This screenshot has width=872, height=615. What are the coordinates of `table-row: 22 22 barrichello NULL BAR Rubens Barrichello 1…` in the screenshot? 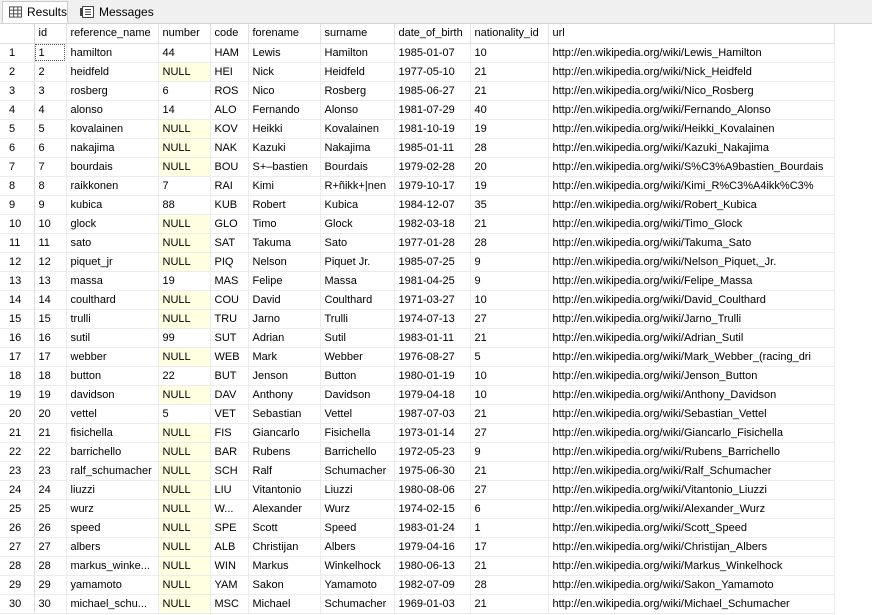 It's located at (417, 452).